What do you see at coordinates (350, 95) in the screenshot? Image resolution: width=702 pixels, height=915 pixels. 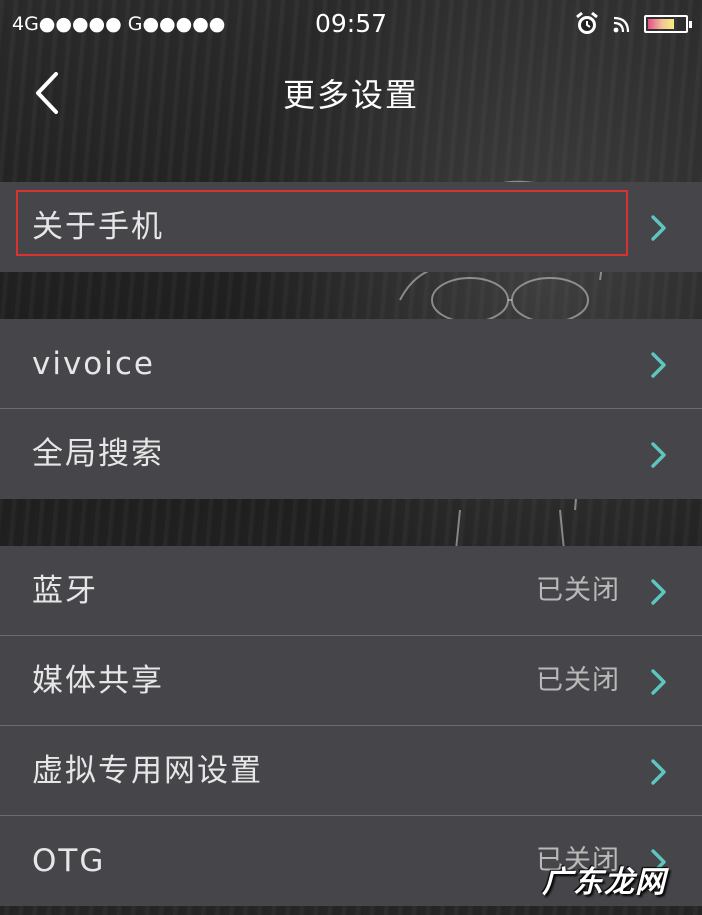 I see `page-title: 更多设置` at bounding box center [350, 95].